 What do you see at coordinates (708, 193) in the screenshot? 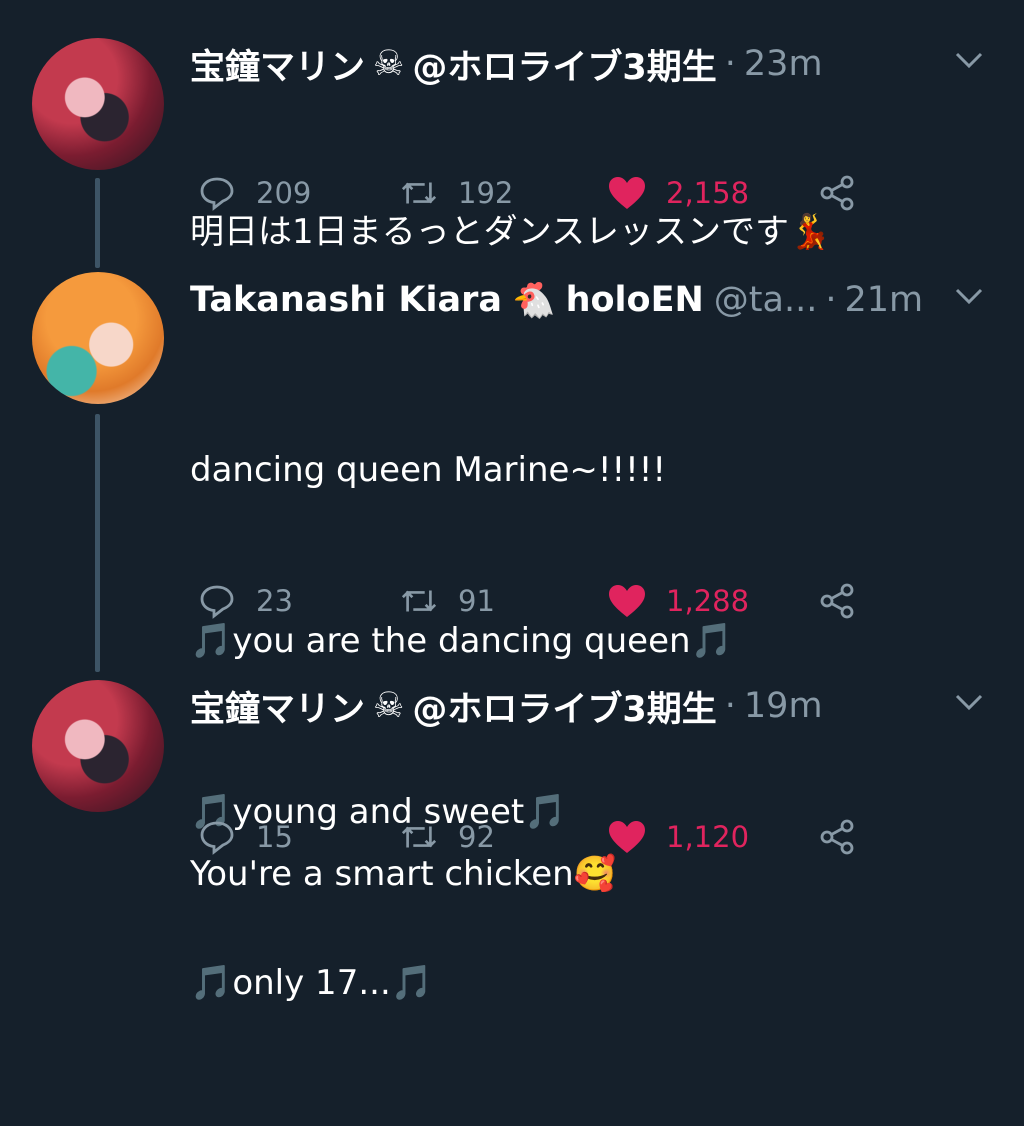
I see `like-count: 2,158` at bounding box center [708, 193].